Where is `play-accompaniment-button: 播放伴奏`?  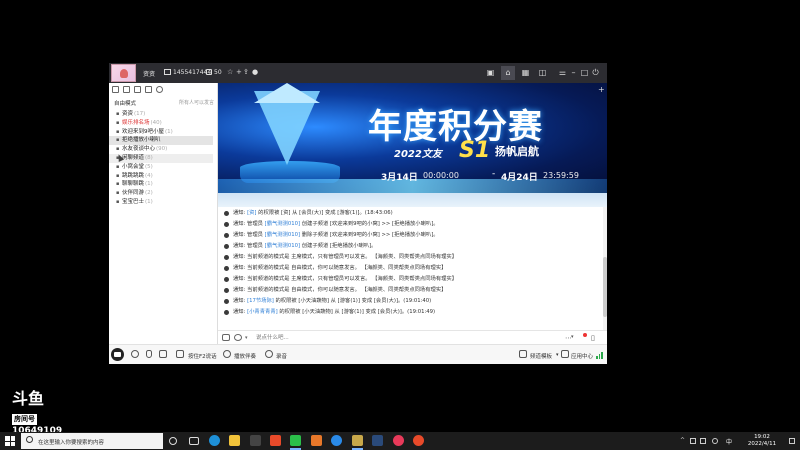 play-accompaniment-button: 播放伴奏 is located at coordinates (245, 356).